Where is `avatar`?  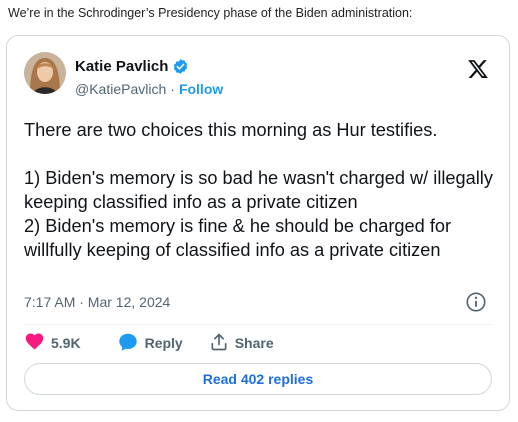
avatar is located at coordinates (45, 73).